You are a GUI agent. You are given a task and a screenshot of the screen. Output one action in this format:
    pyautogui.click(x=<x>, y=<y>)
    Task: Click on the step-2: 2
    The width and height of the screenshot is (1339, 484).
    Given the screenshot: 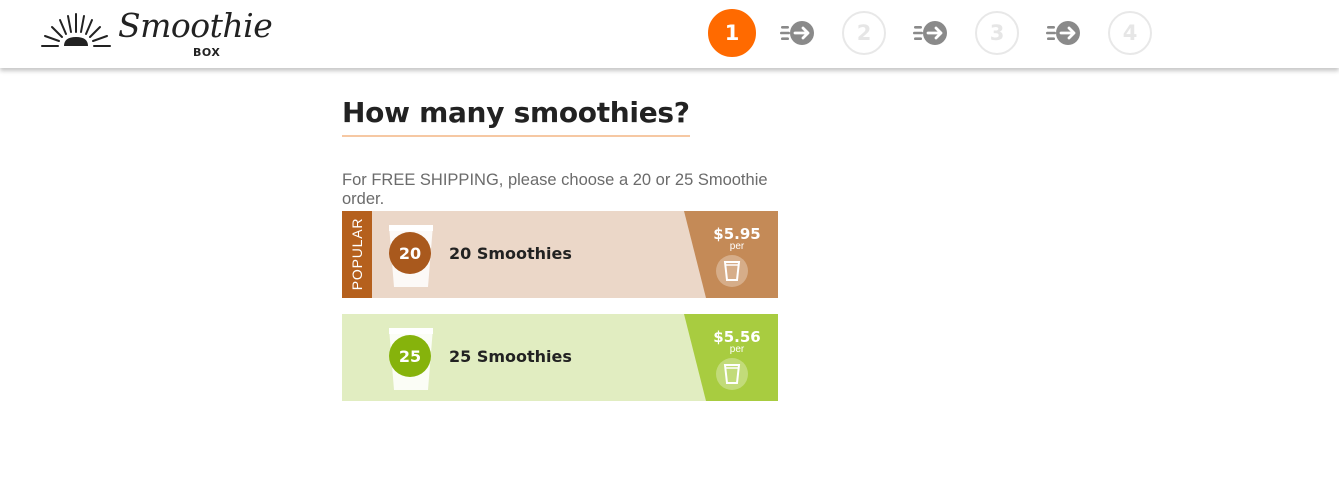 What is the action you would take?
    pyautogui.click(x=864, y=33)
    